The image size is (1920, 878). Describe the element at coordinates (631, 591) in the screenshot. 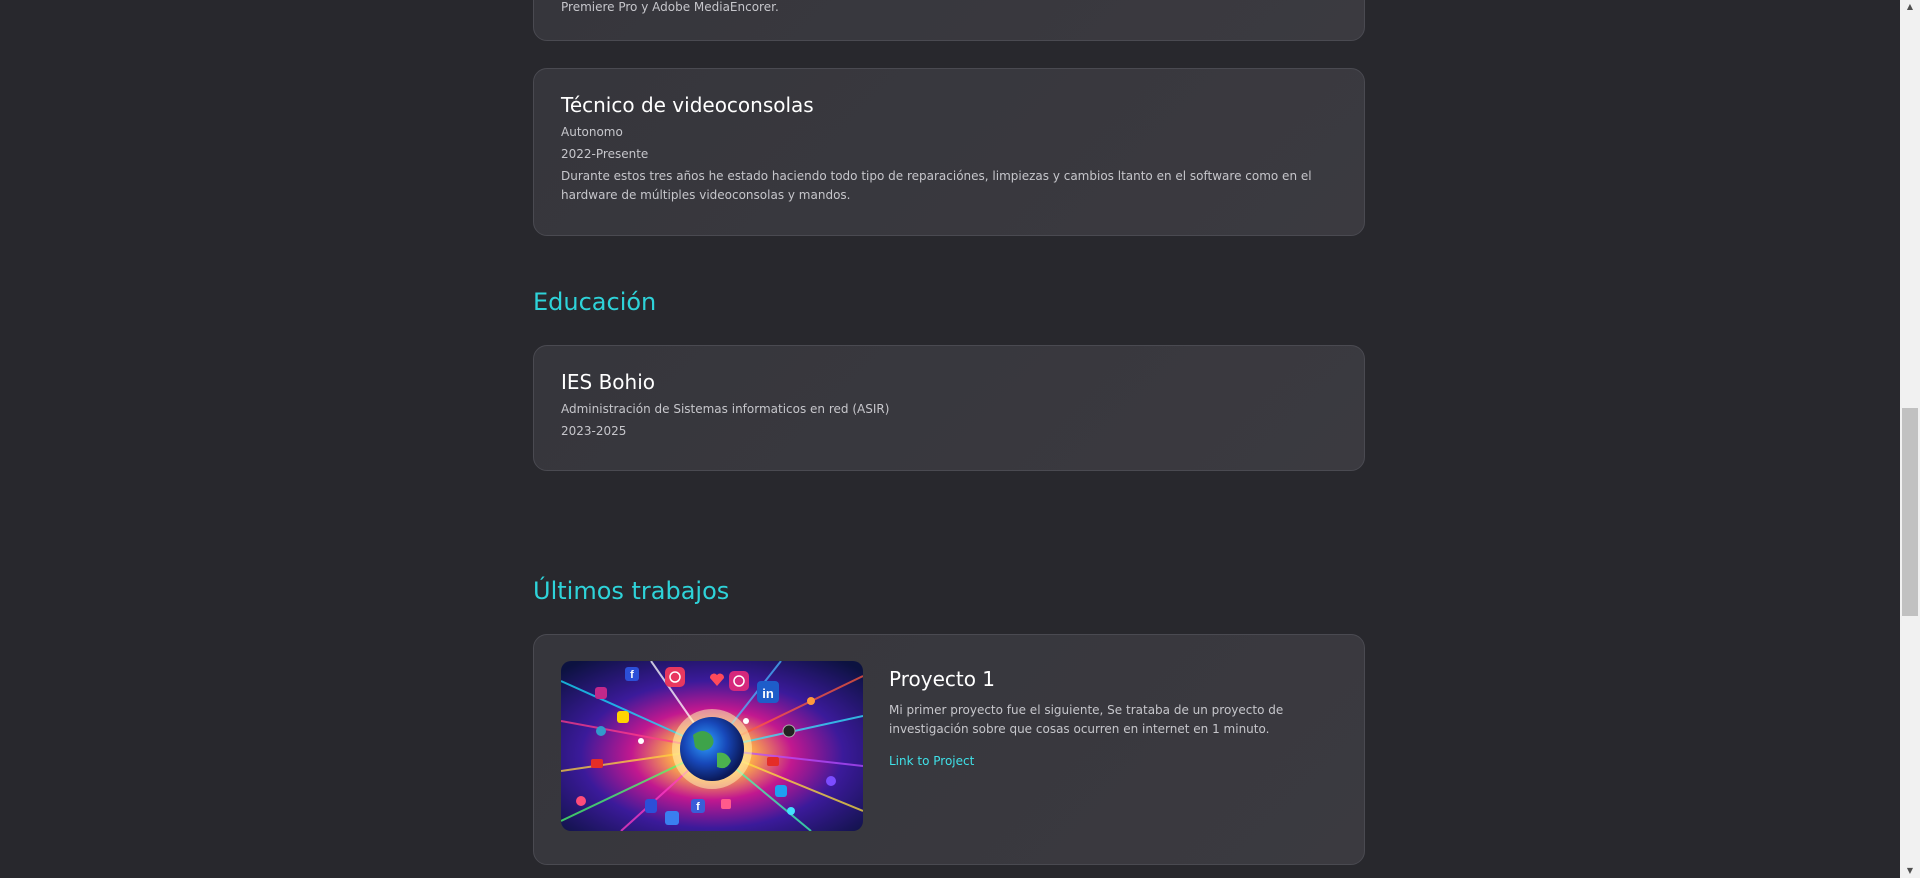

I see `works-heading: Últimos trabajos` at that location.